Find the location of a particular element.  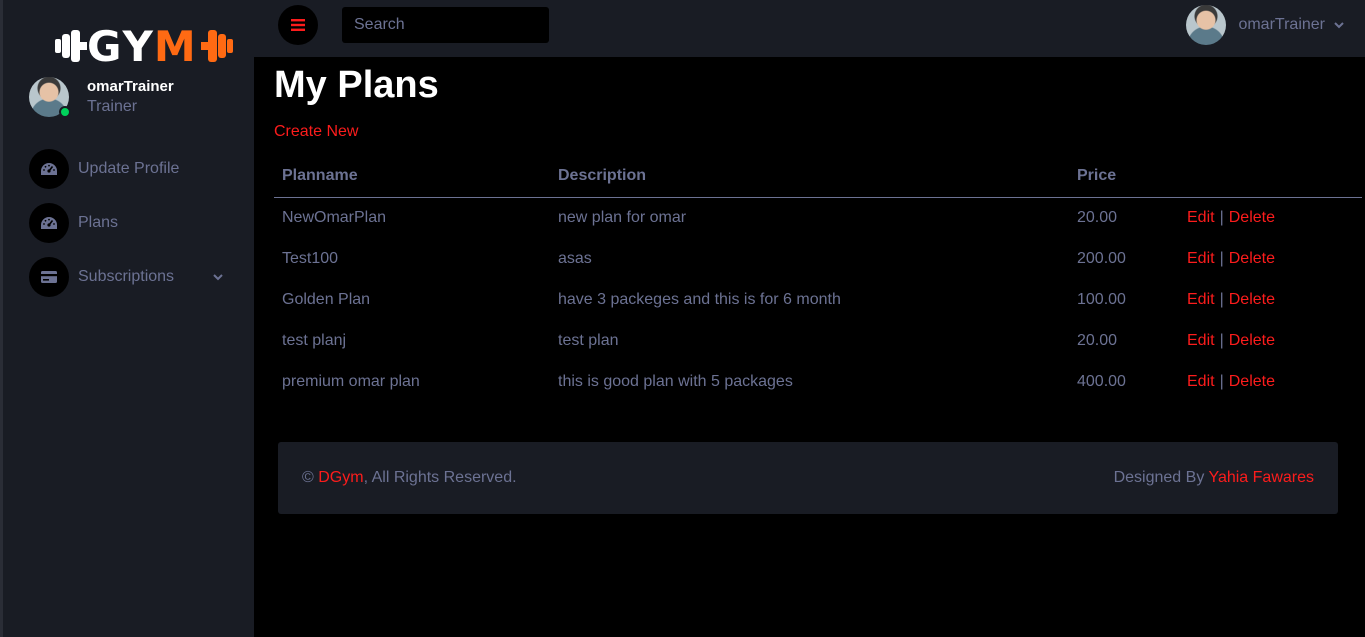

profile-name: omarTrainer is located at coordinates (130, 86).